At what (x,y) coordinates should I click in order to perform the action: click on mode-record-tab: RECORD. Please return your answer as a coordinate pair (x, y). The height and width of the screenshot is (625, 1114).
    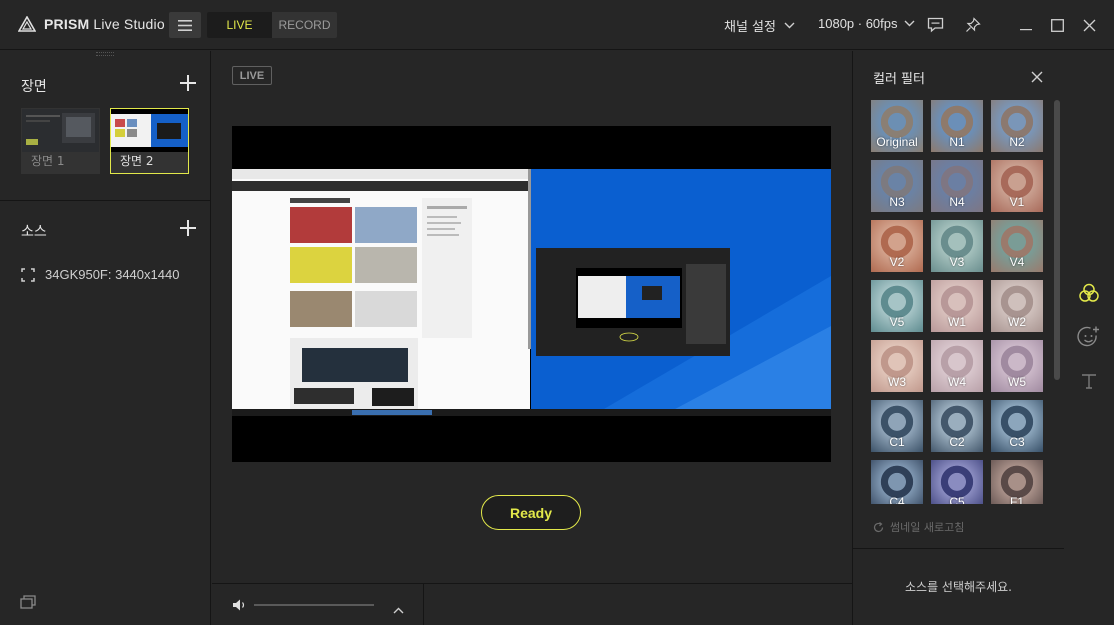
    Looking at the image, I should click on (304, 25).